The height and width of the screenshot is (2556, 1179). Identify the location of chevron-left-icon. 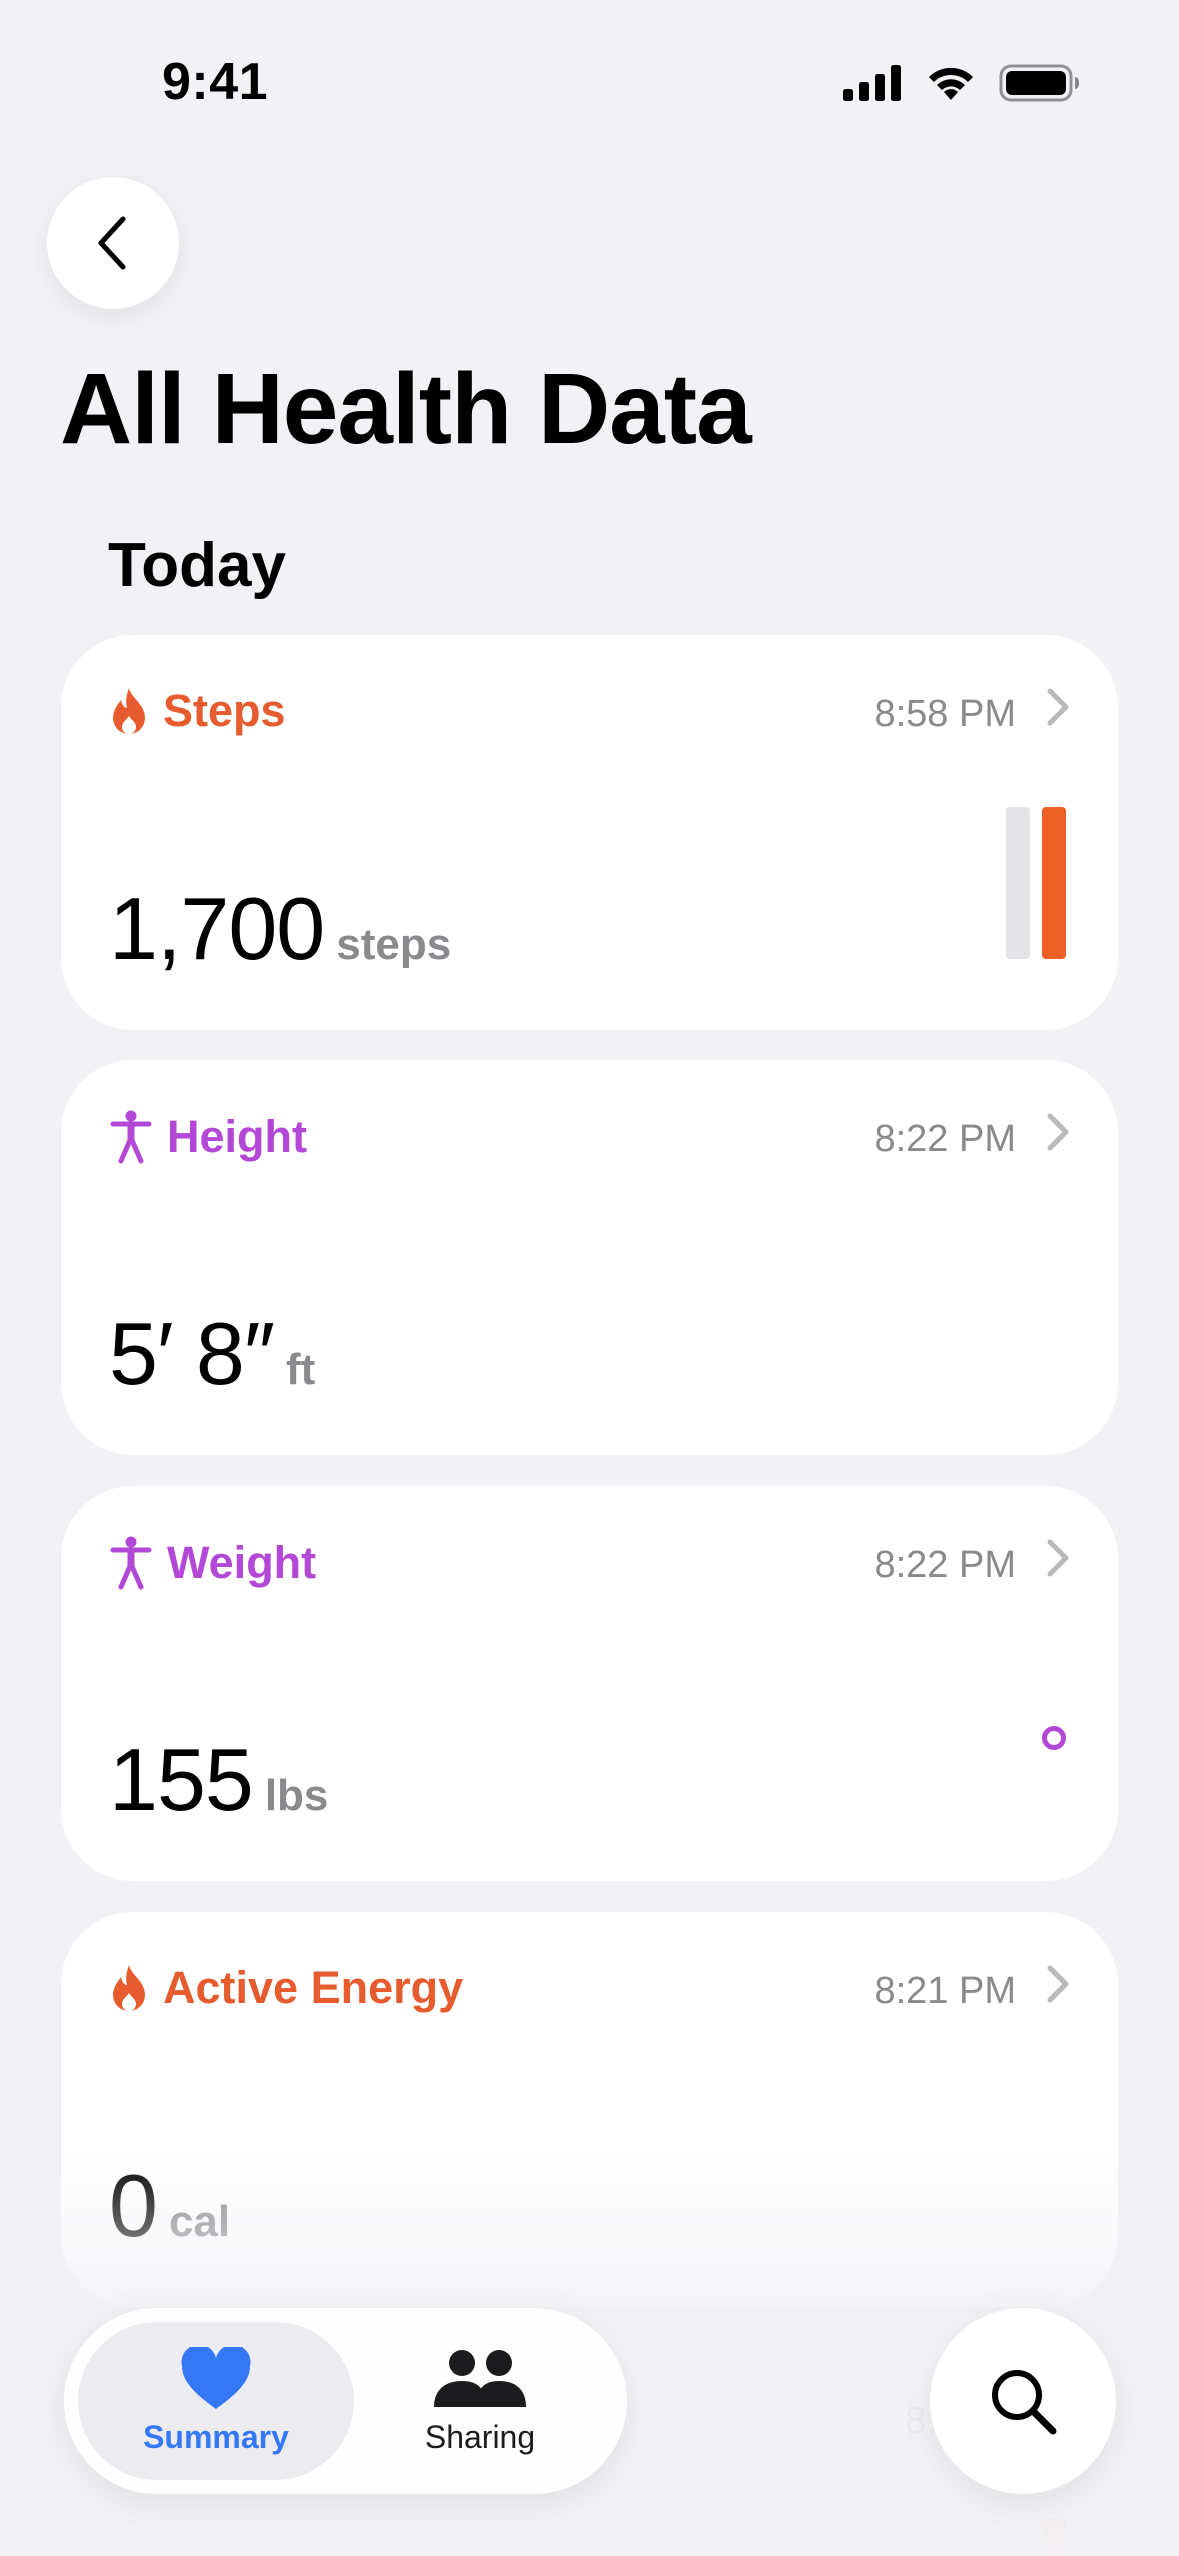
(112, 243).